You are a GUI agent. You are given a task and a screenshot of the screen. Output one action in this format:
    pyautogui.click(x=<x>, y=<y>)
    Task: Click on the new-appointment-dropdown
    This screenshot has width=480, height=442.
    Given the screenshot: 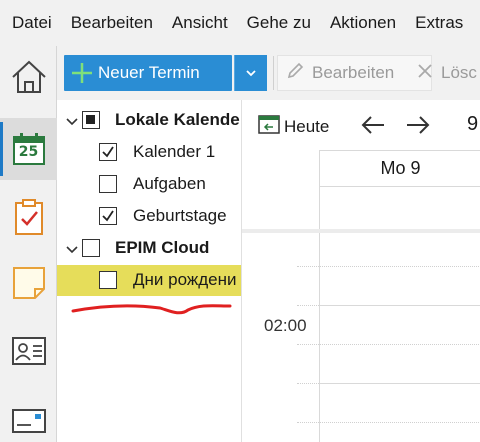 What is the action you would take?
    pyautogui.click(x=250, y=73)
    